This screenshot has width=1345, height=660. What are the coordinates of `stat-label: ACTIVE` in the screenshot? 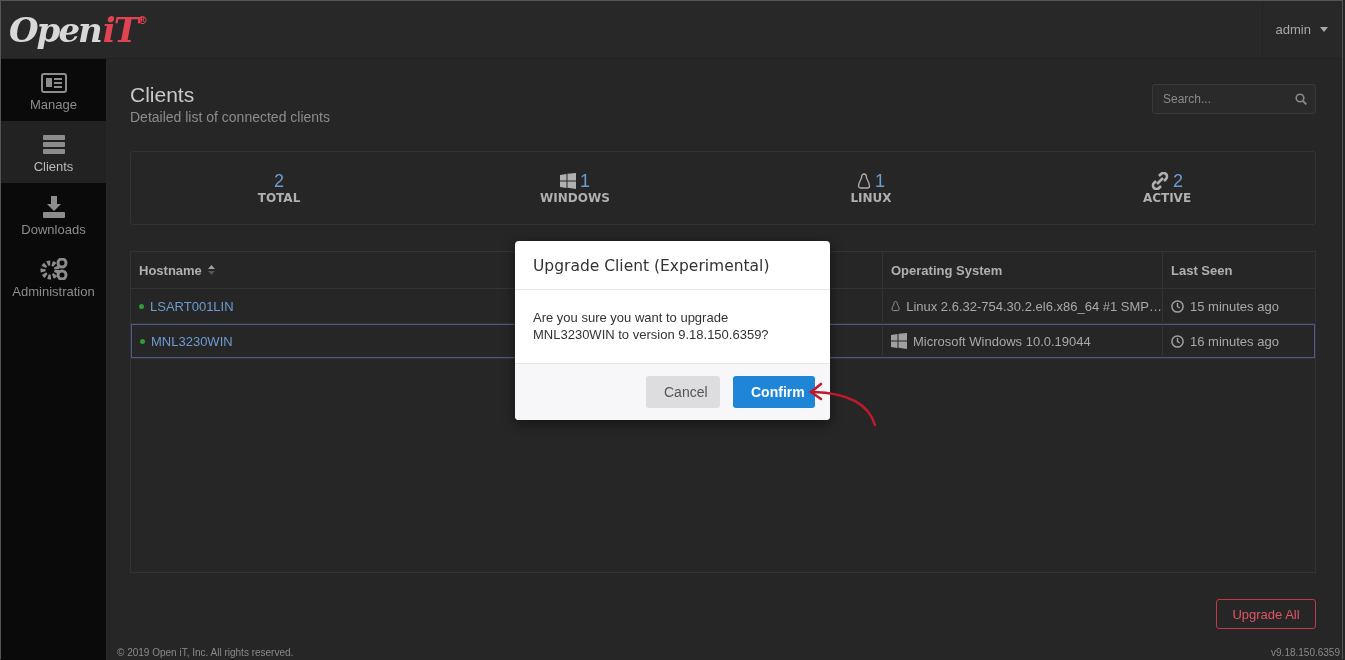 It's located at (1167, 198).